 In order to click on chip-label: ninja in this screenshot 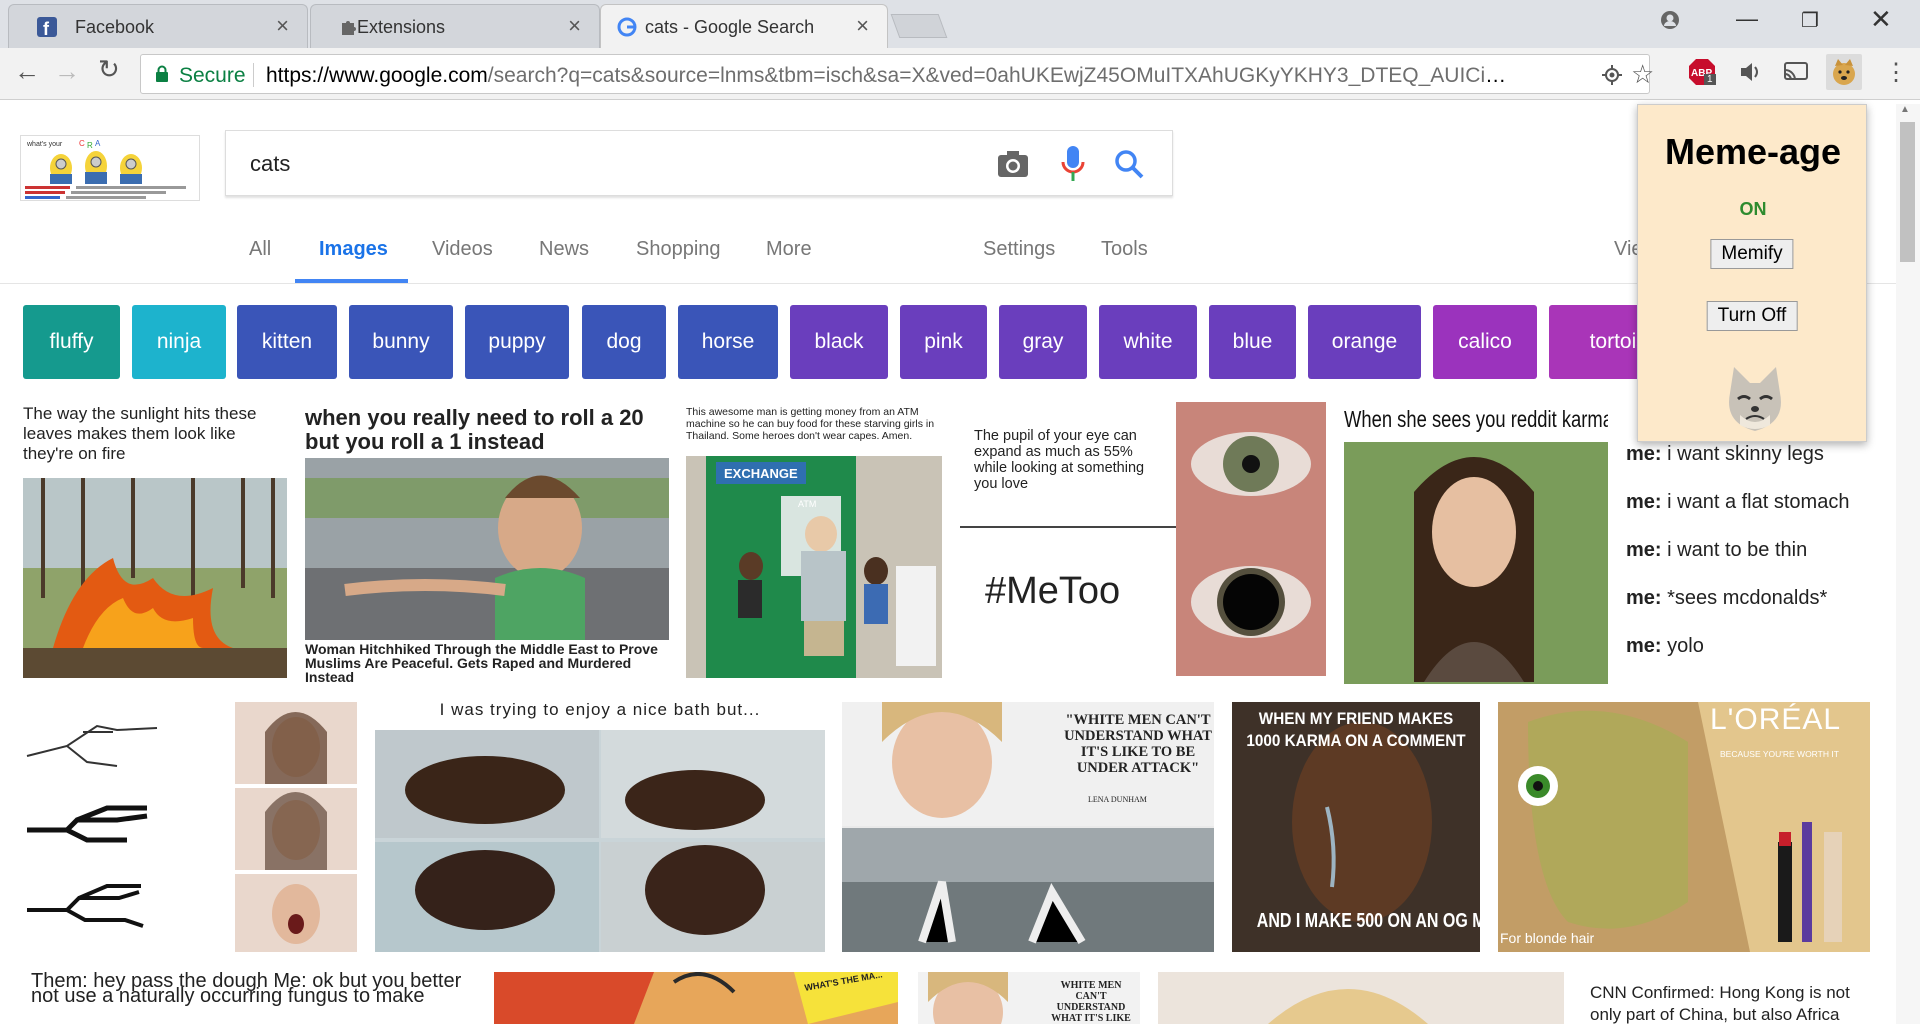, I will do `click(179, 341)`.